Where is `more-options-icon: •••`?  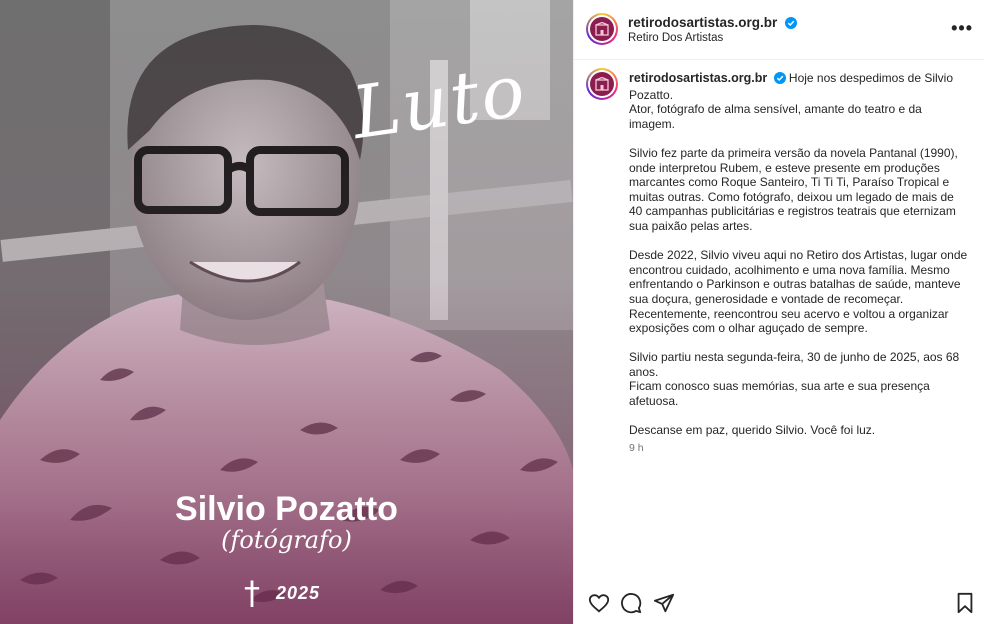 more-options-icon: ••• is located at coordinates (962, 28).